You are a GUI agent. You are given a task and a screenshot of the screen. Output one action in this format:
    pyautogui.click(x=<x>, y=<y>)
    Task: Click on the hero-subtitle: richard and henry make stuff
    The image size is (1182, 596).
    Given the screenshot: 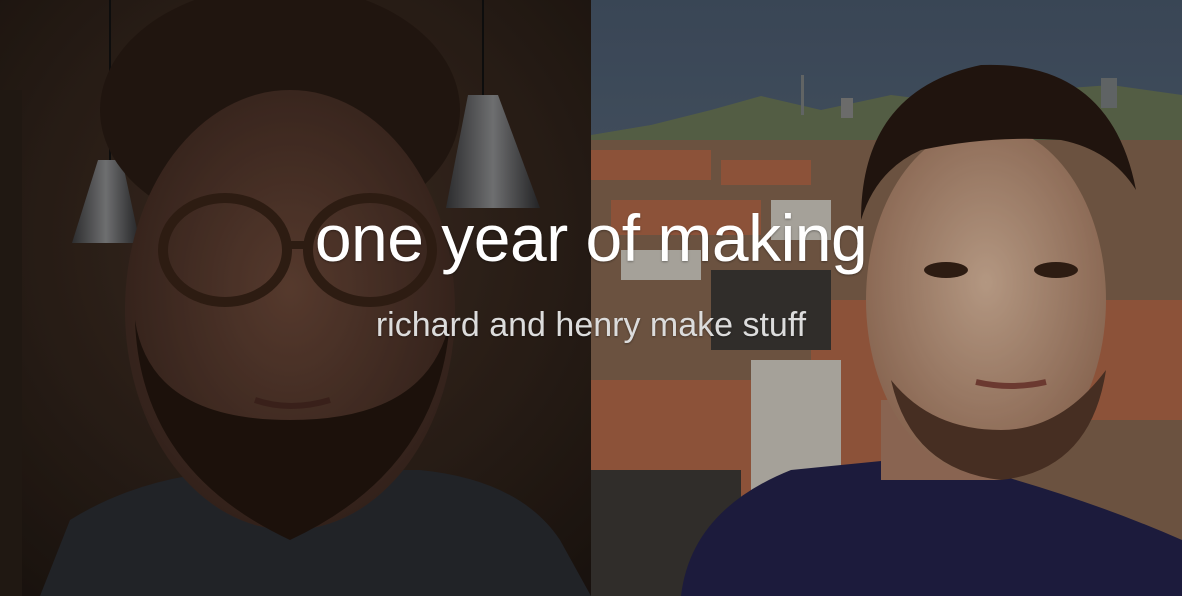 What is the action you would take?
    pyautogui.click(x=591, y=325)
    